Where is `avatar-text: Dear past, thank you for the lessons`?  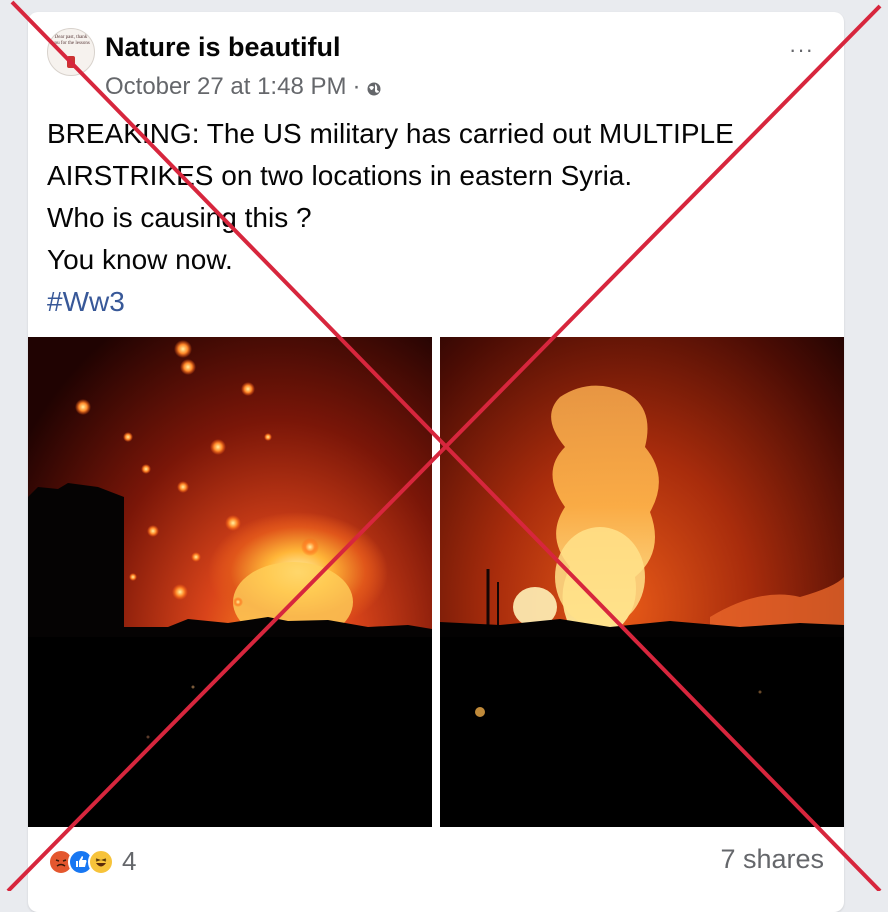
avatar-text: Dear past, thank you for the lessons is located at coordinates (71, 40).